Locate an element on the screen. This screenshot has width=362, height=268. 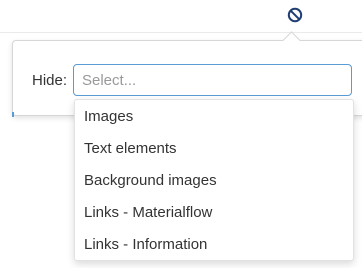
forbidden-circle-icon is located at coordinates (295, 15).